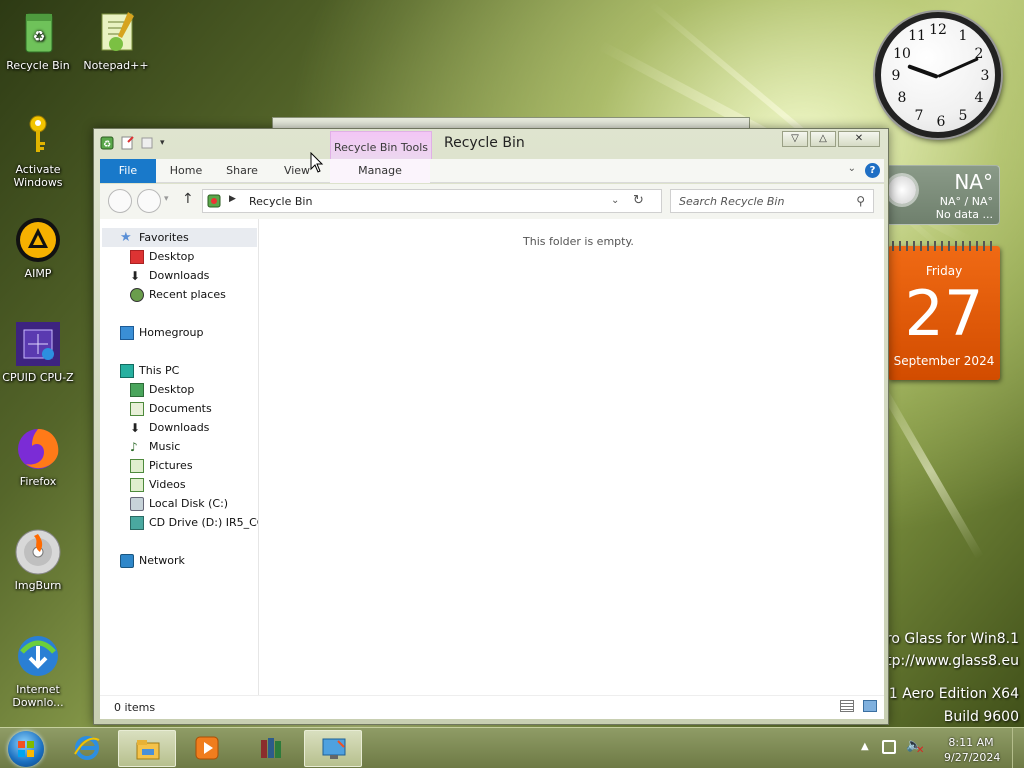 This screenshot has width=1024, height=768. I want to click on taskbar-remote-desktop, so click(333, 748).